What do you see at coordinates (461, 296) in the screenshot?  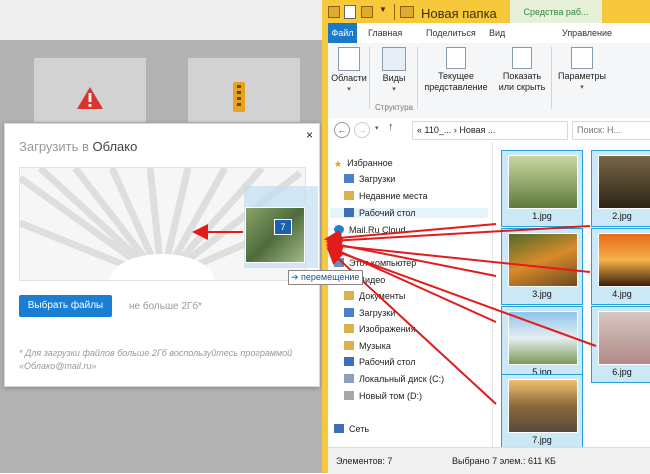 I see `arrow-from-6jpg` at bounding box center [461, 296].